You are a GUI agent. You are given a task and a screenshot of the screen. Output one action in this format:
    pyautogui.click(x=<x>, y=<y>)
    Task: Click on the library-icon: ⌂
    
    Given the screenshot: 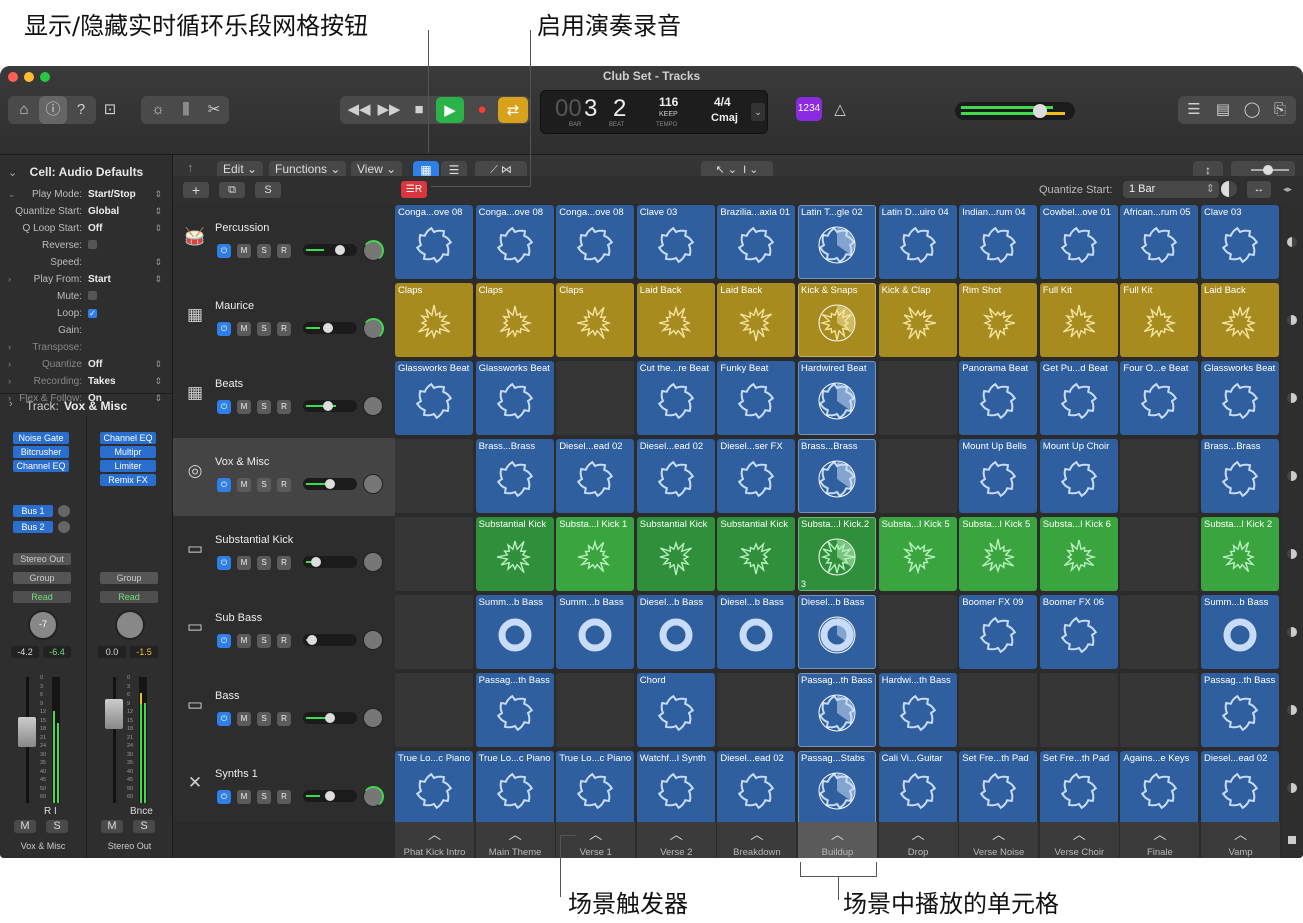 What is the action you would take?
    pyautogui.click(x=24, y=110)
    